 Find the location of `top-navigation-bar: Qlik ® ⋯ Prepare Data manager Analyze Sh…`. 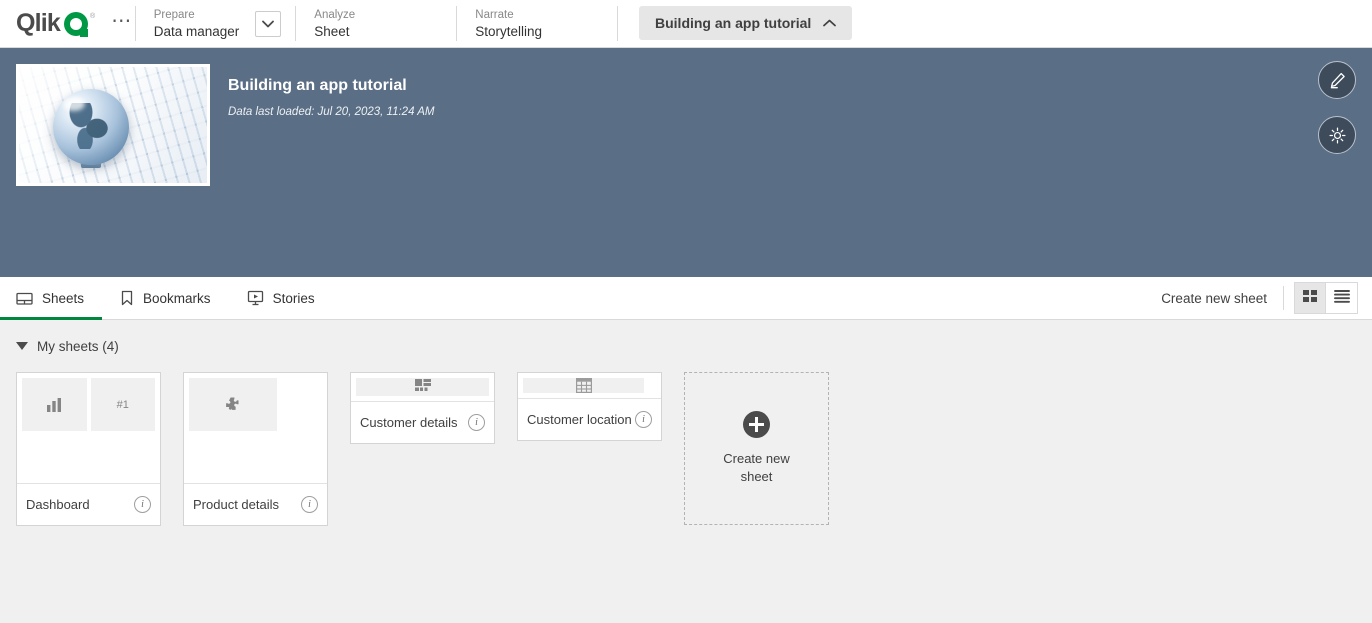

top-navigation-bar: Qlik ® ⋯ Prepare Data manager Analyze Sh… is located at coordinates (686, 24).